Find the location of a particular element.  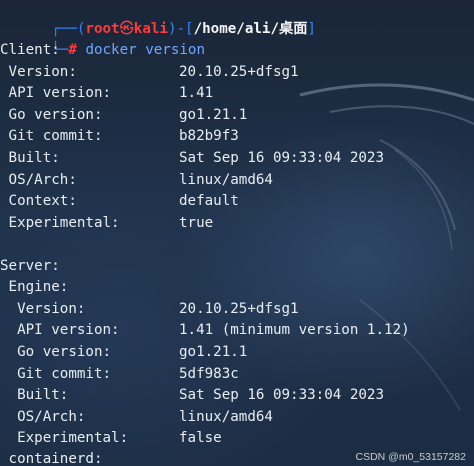

server-header: Server: is located at coordinates (30, 266).